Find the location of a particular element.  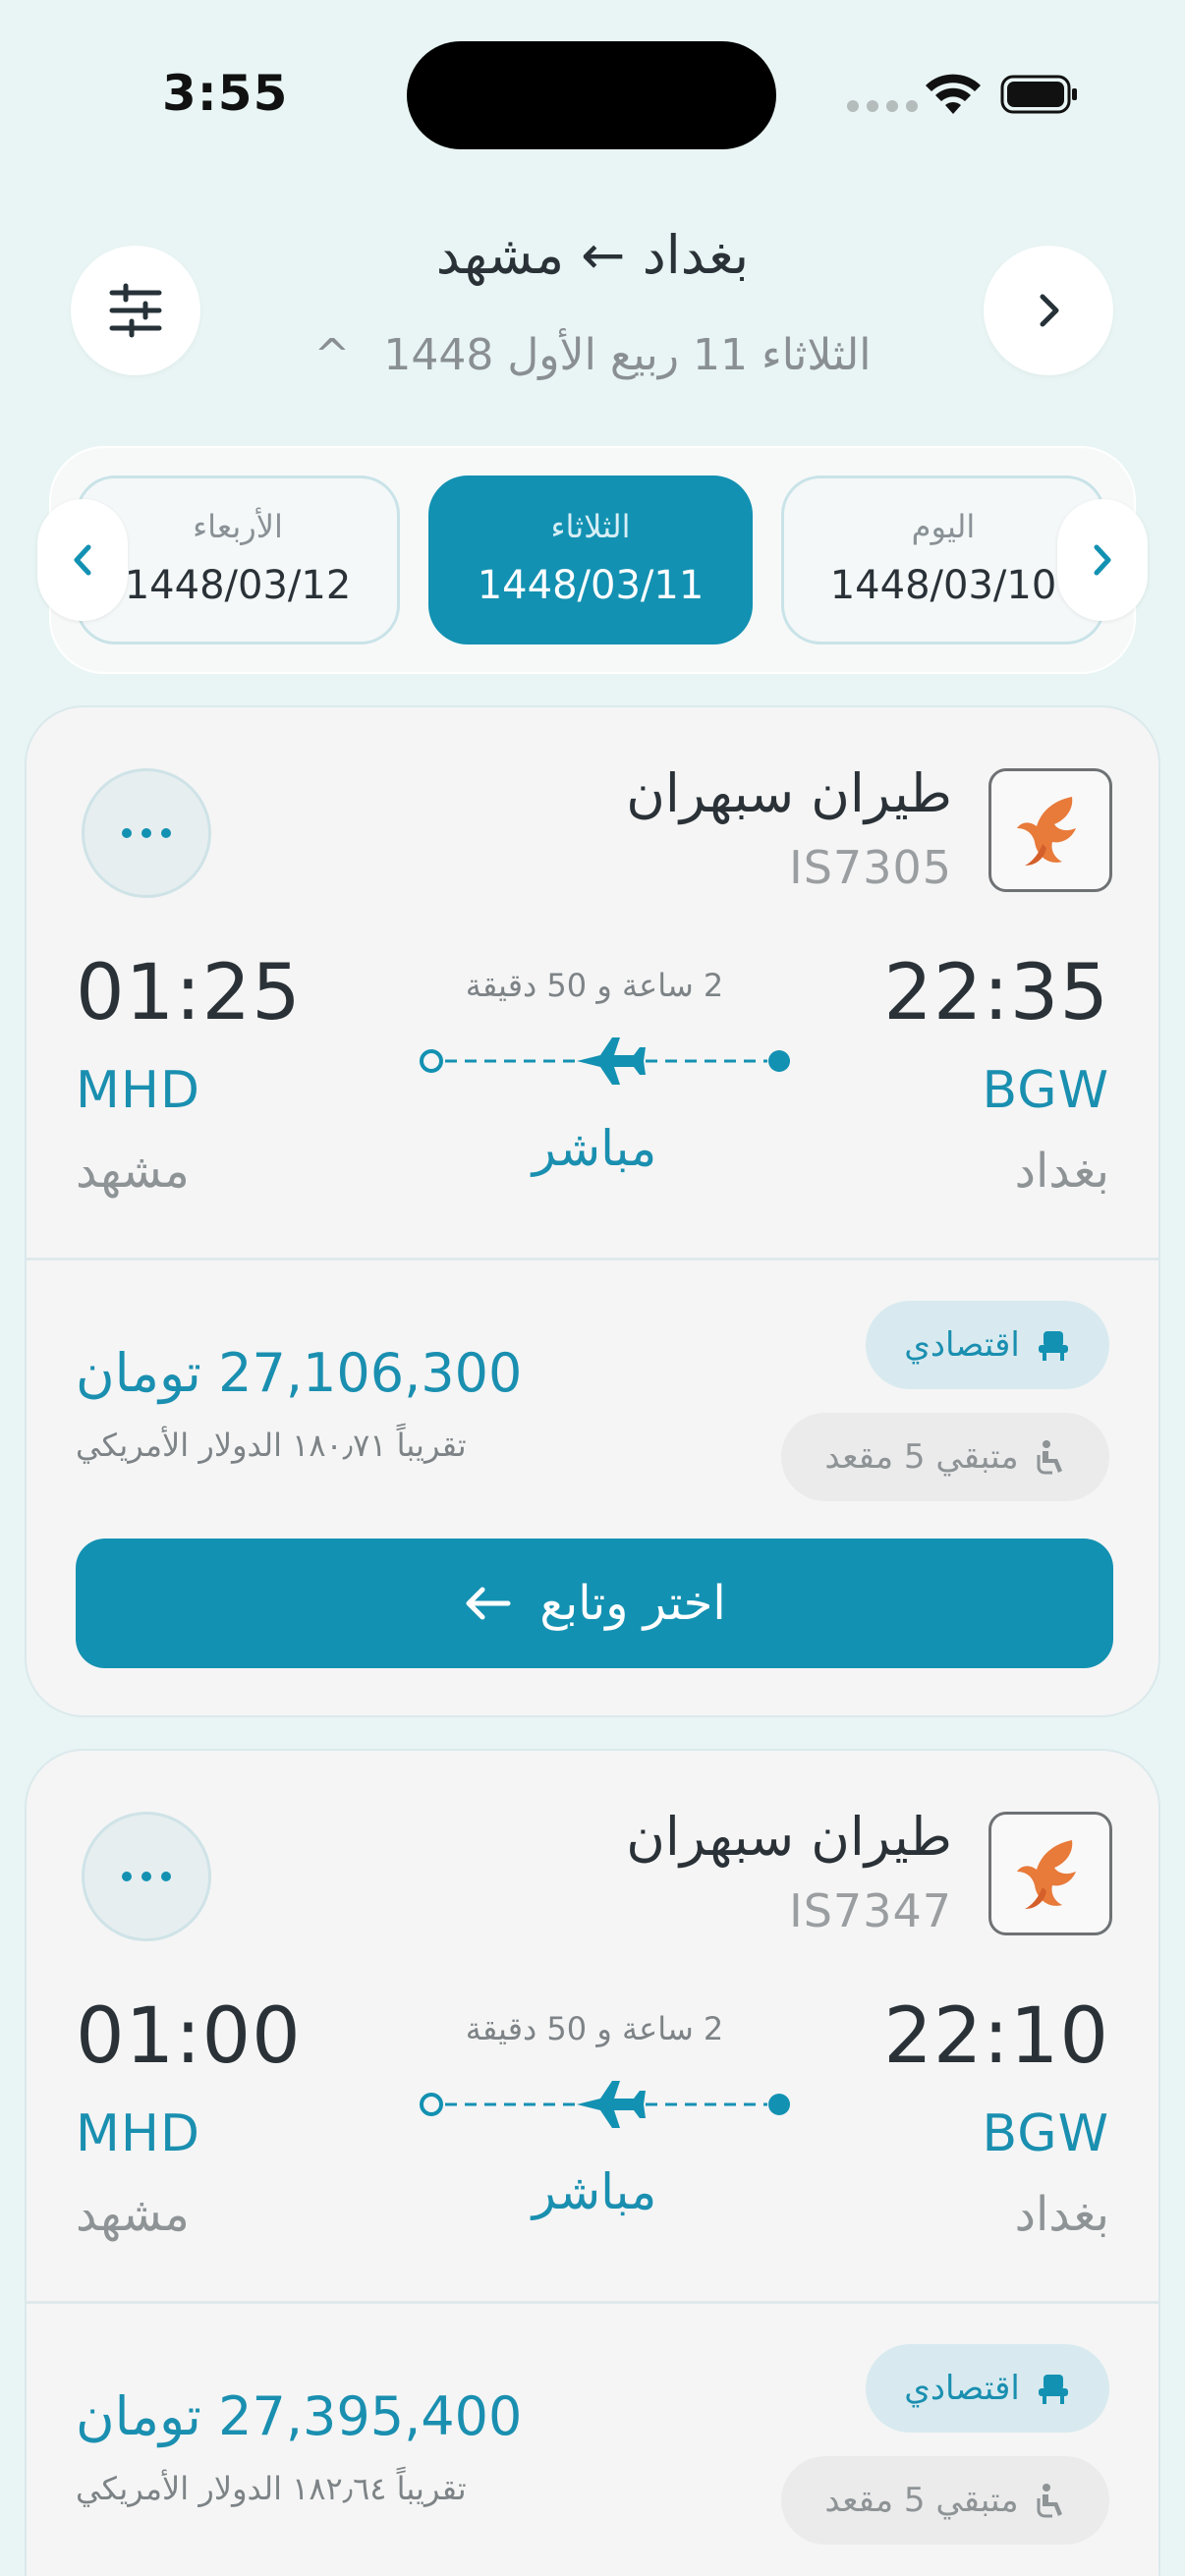

price-usd: تقريباً ١٨٠٫٧١ الدولار الأمريكي is located at coordinates (272, 1445).